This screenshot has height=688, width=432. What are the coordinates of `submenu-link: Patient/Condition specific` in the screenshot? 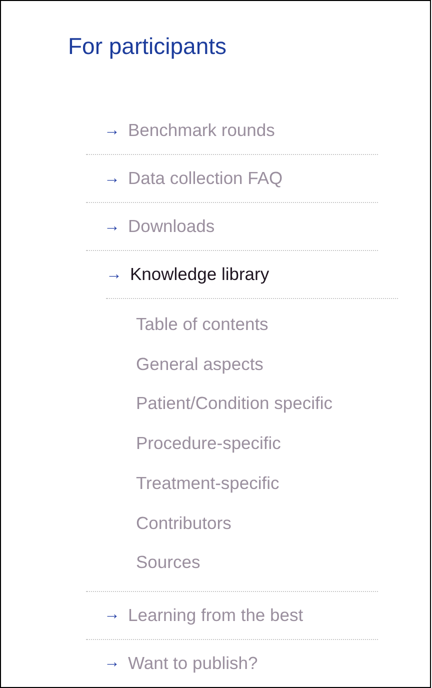 It's located at (257, 404).